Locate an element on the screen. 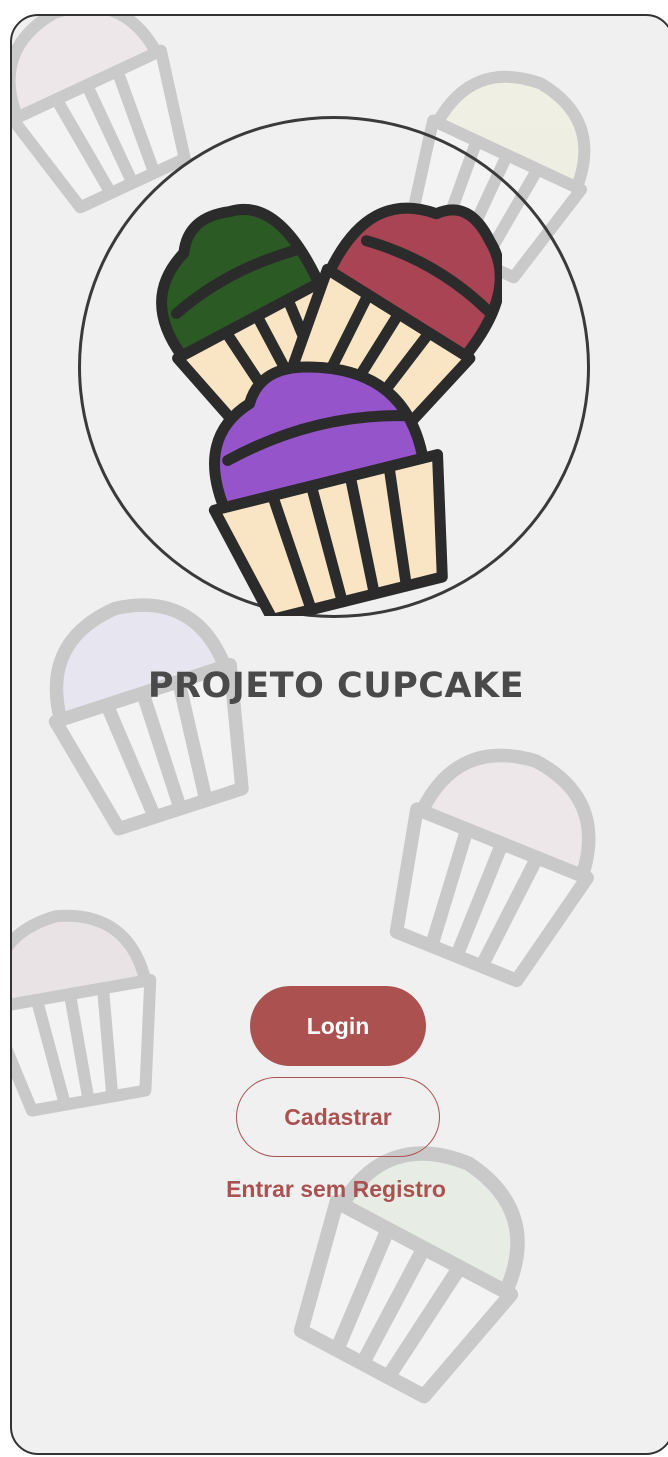 The image size is (668, 1457). app-title: PROJETO CUPCAKE is located at coordinates (336, 686).